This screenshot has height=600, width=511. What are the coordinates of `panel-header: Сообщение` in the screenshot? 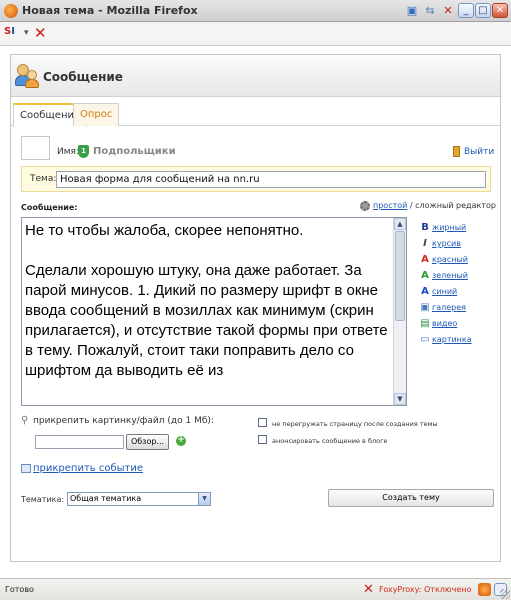 It's located at (255, 76).